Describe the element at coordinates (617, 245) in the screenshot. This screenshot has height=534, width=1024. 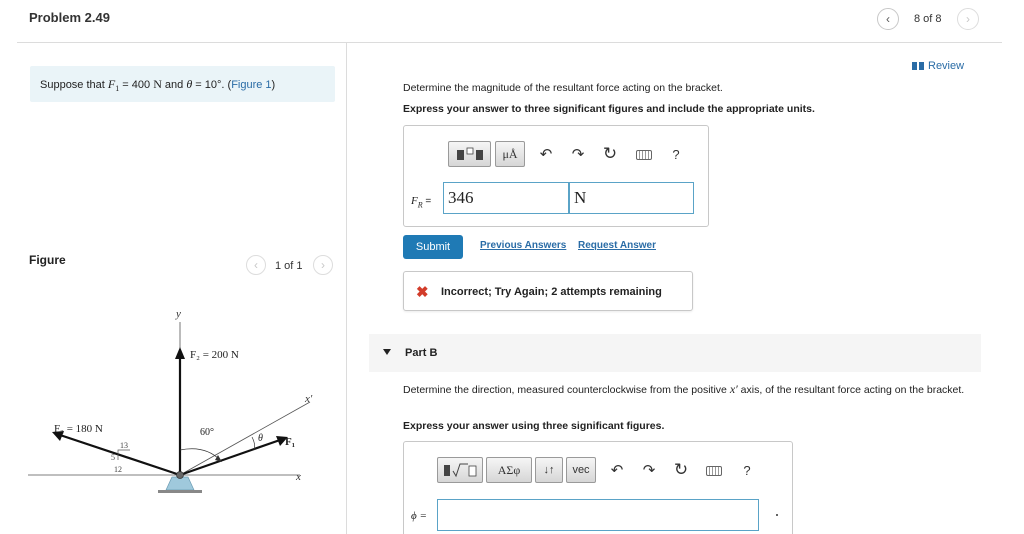
I see `request-answer-link: Request Answer` at that location.